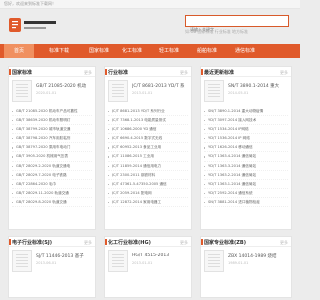 This screenshot has height=300, width=320. Describe the element at coordinates (148, 184) in the screenshot. I see `list-item: JC/T 47361-5-47350-2005 通信` at that location.